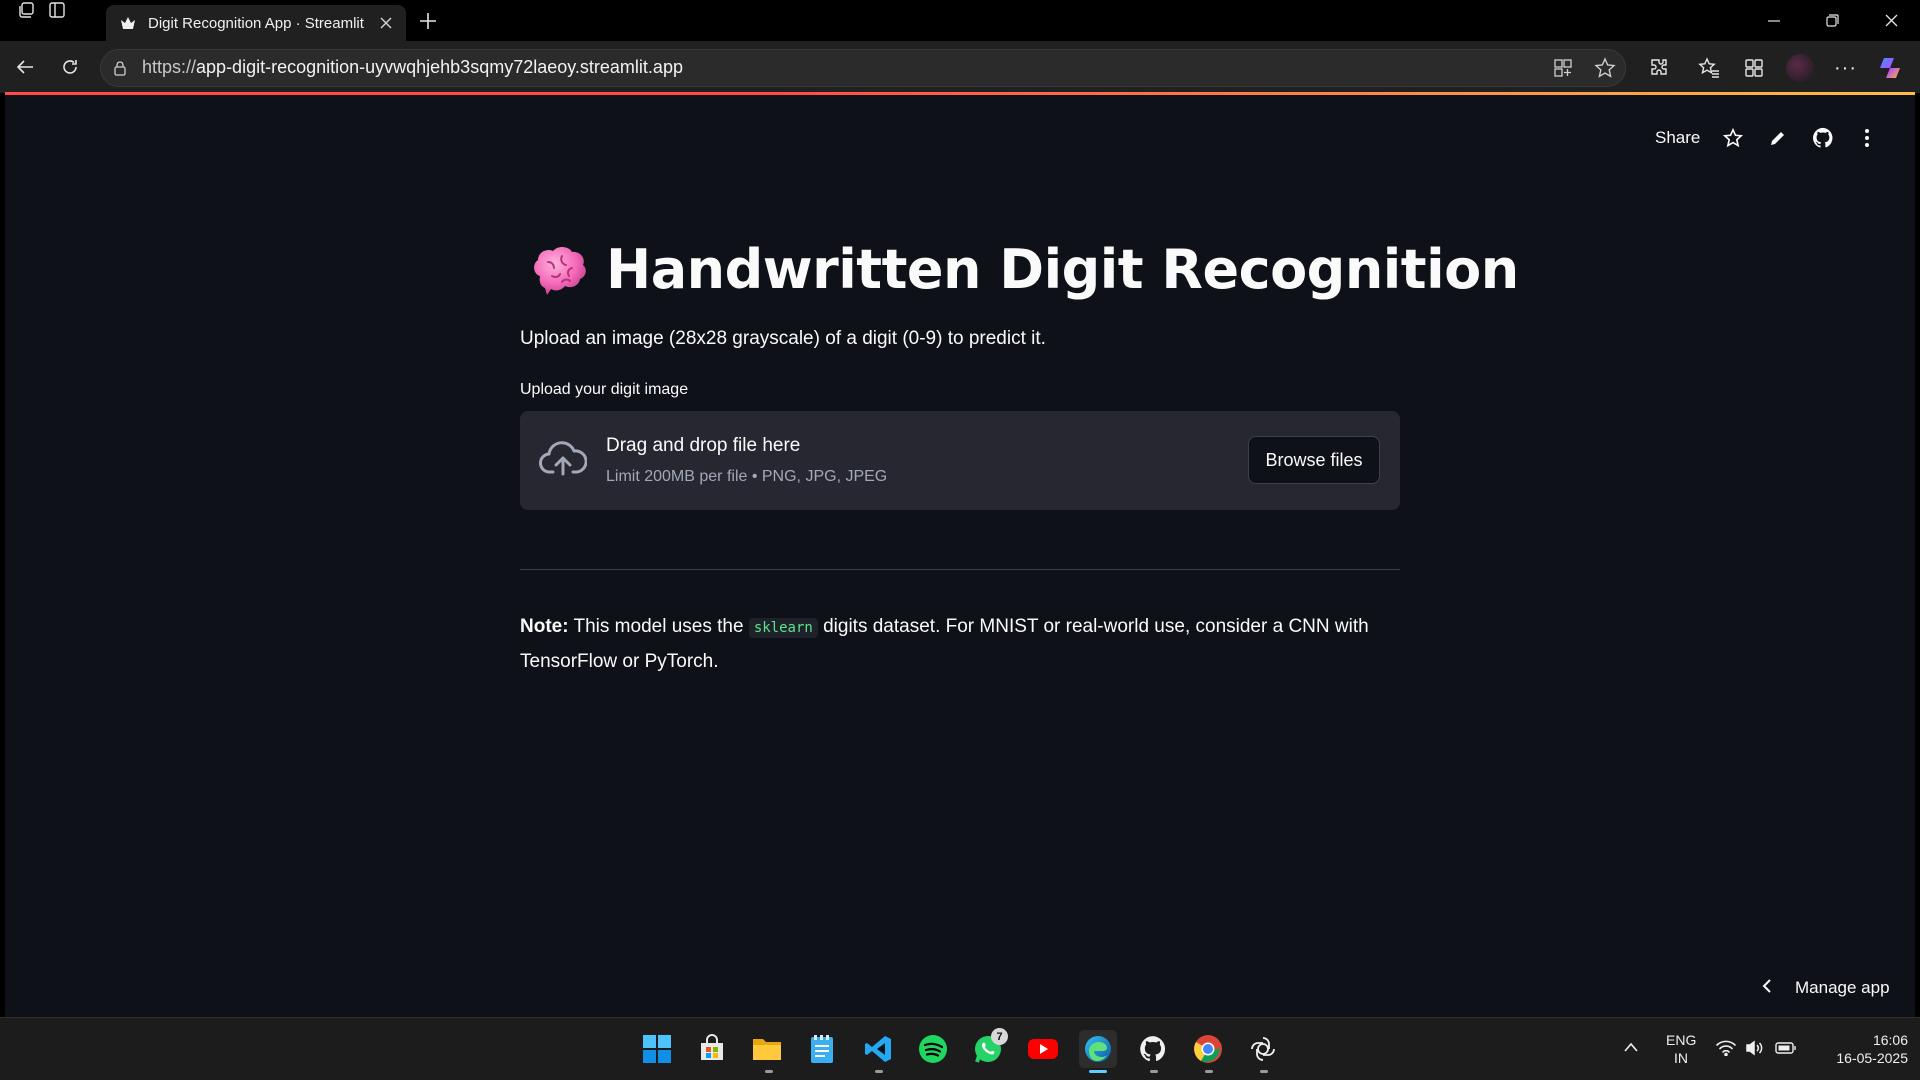 The width and height of the screenshot is (1920, 1080). Describe the element at coordinates (604, 389) in the screenshot. I see `uploader-label: Upload your digit image` at that location.